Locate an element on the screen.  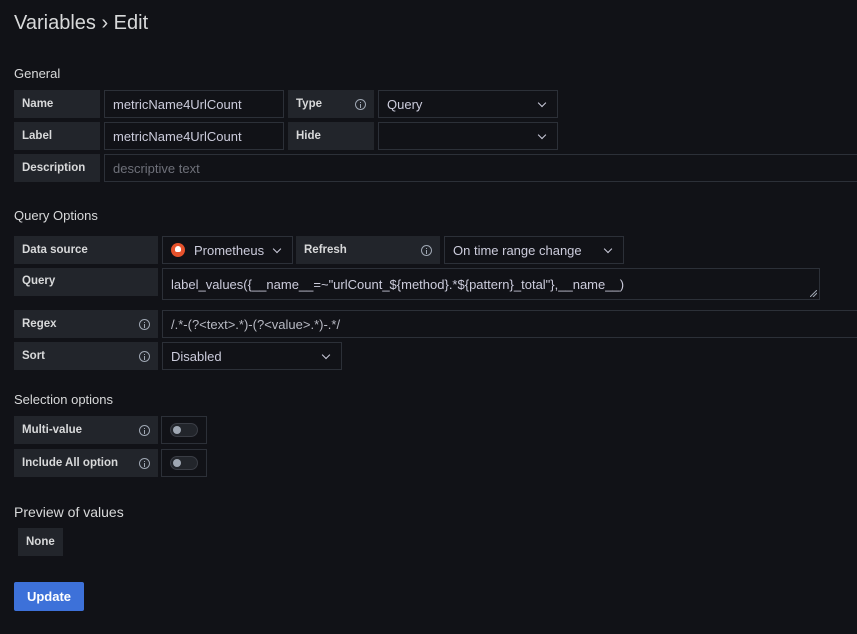
type-select: Query is located at coordinates (468, 104).